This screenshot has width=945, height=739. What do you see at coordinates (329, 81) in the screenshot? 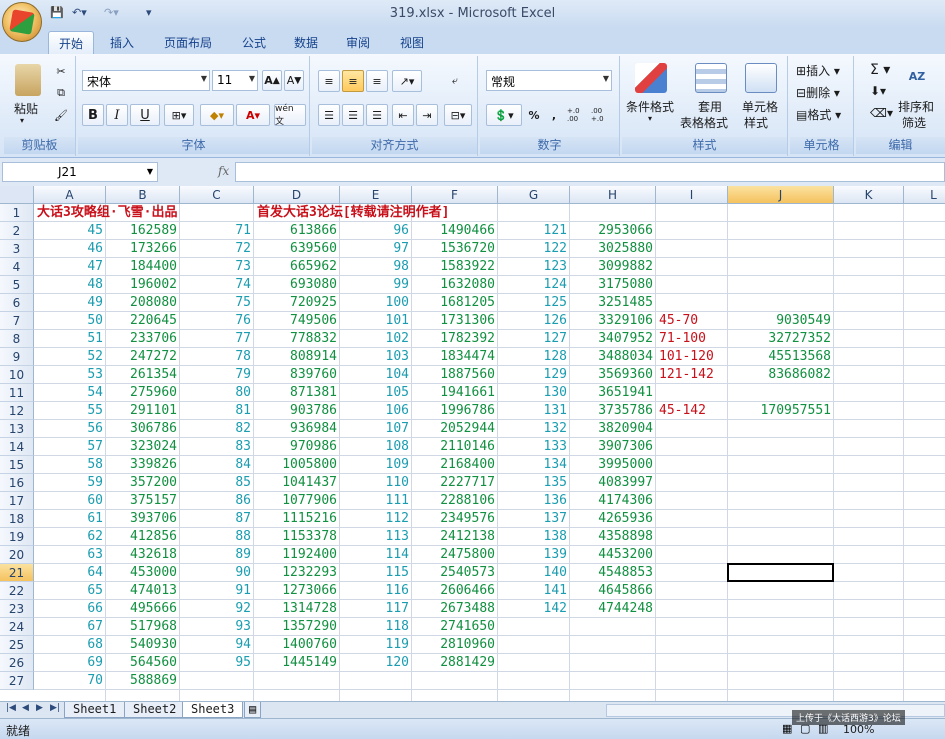
I see `align-top-icon: ≡` at bounding box center [329, 81].